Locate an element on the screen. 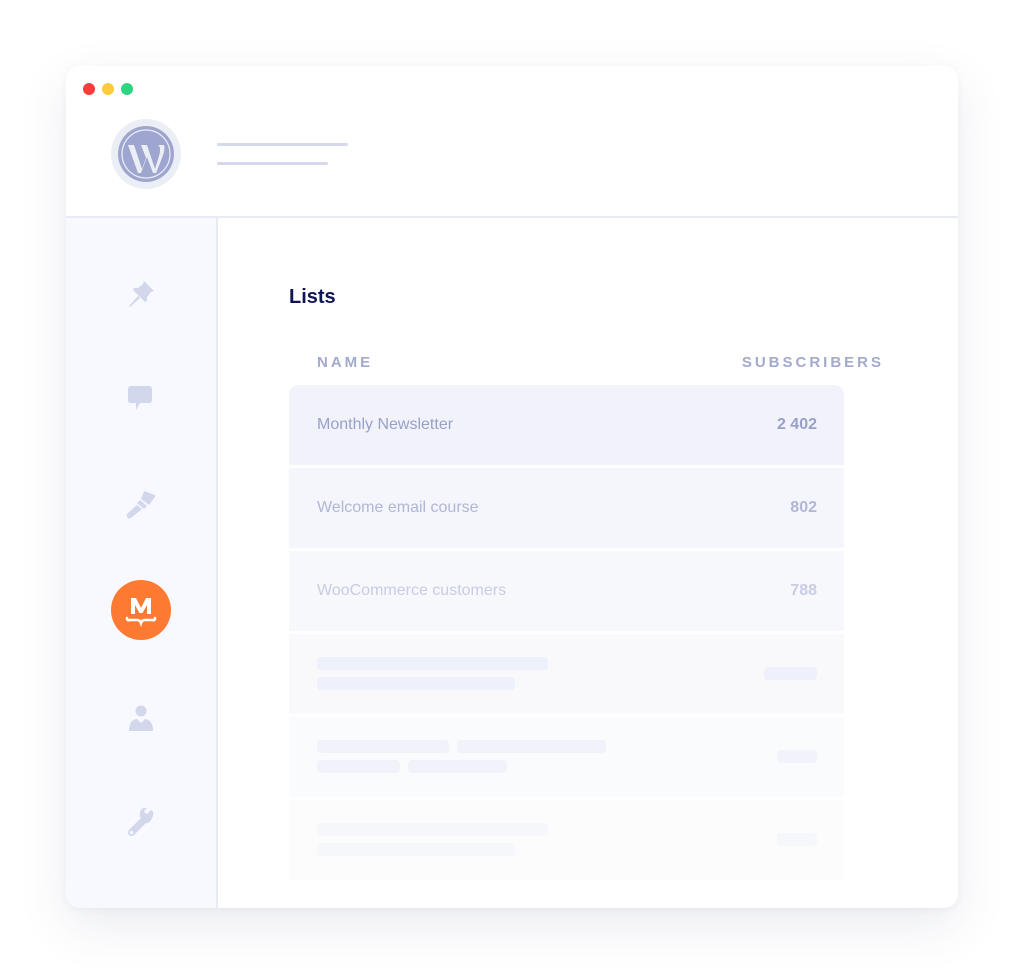  mailpoet-icon is located at coordinates (141, 610).